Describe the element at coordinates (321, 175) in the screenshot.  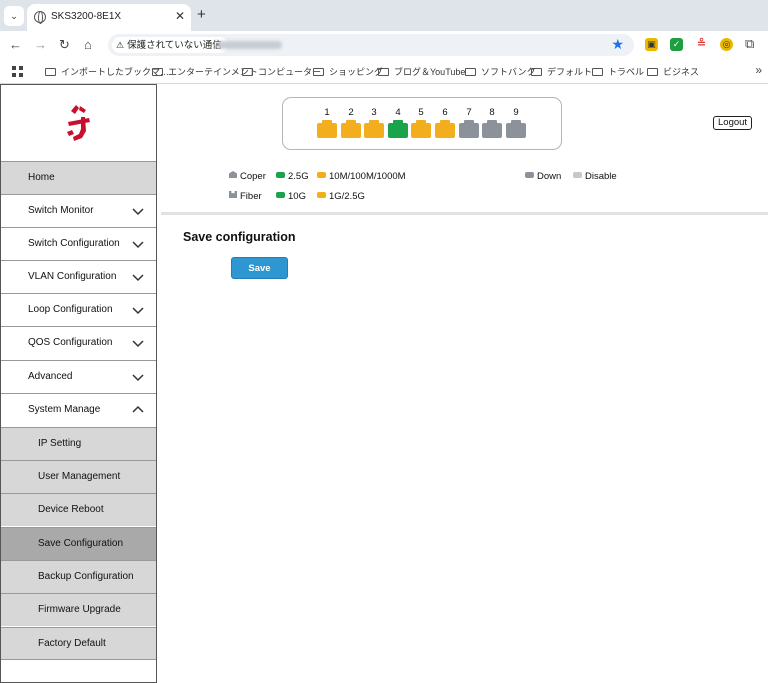
I see `amber-swatch` at that location.